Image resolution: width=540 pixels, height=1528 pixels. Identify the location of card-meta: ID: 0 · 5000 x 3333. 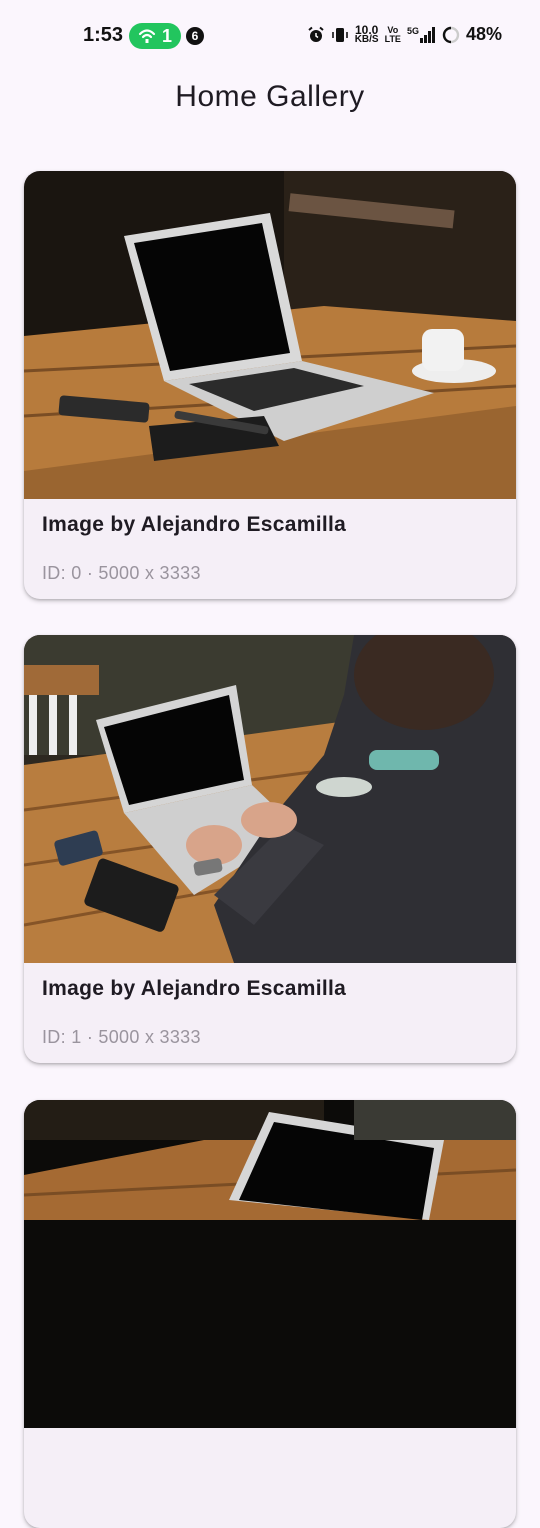
(121, 573).